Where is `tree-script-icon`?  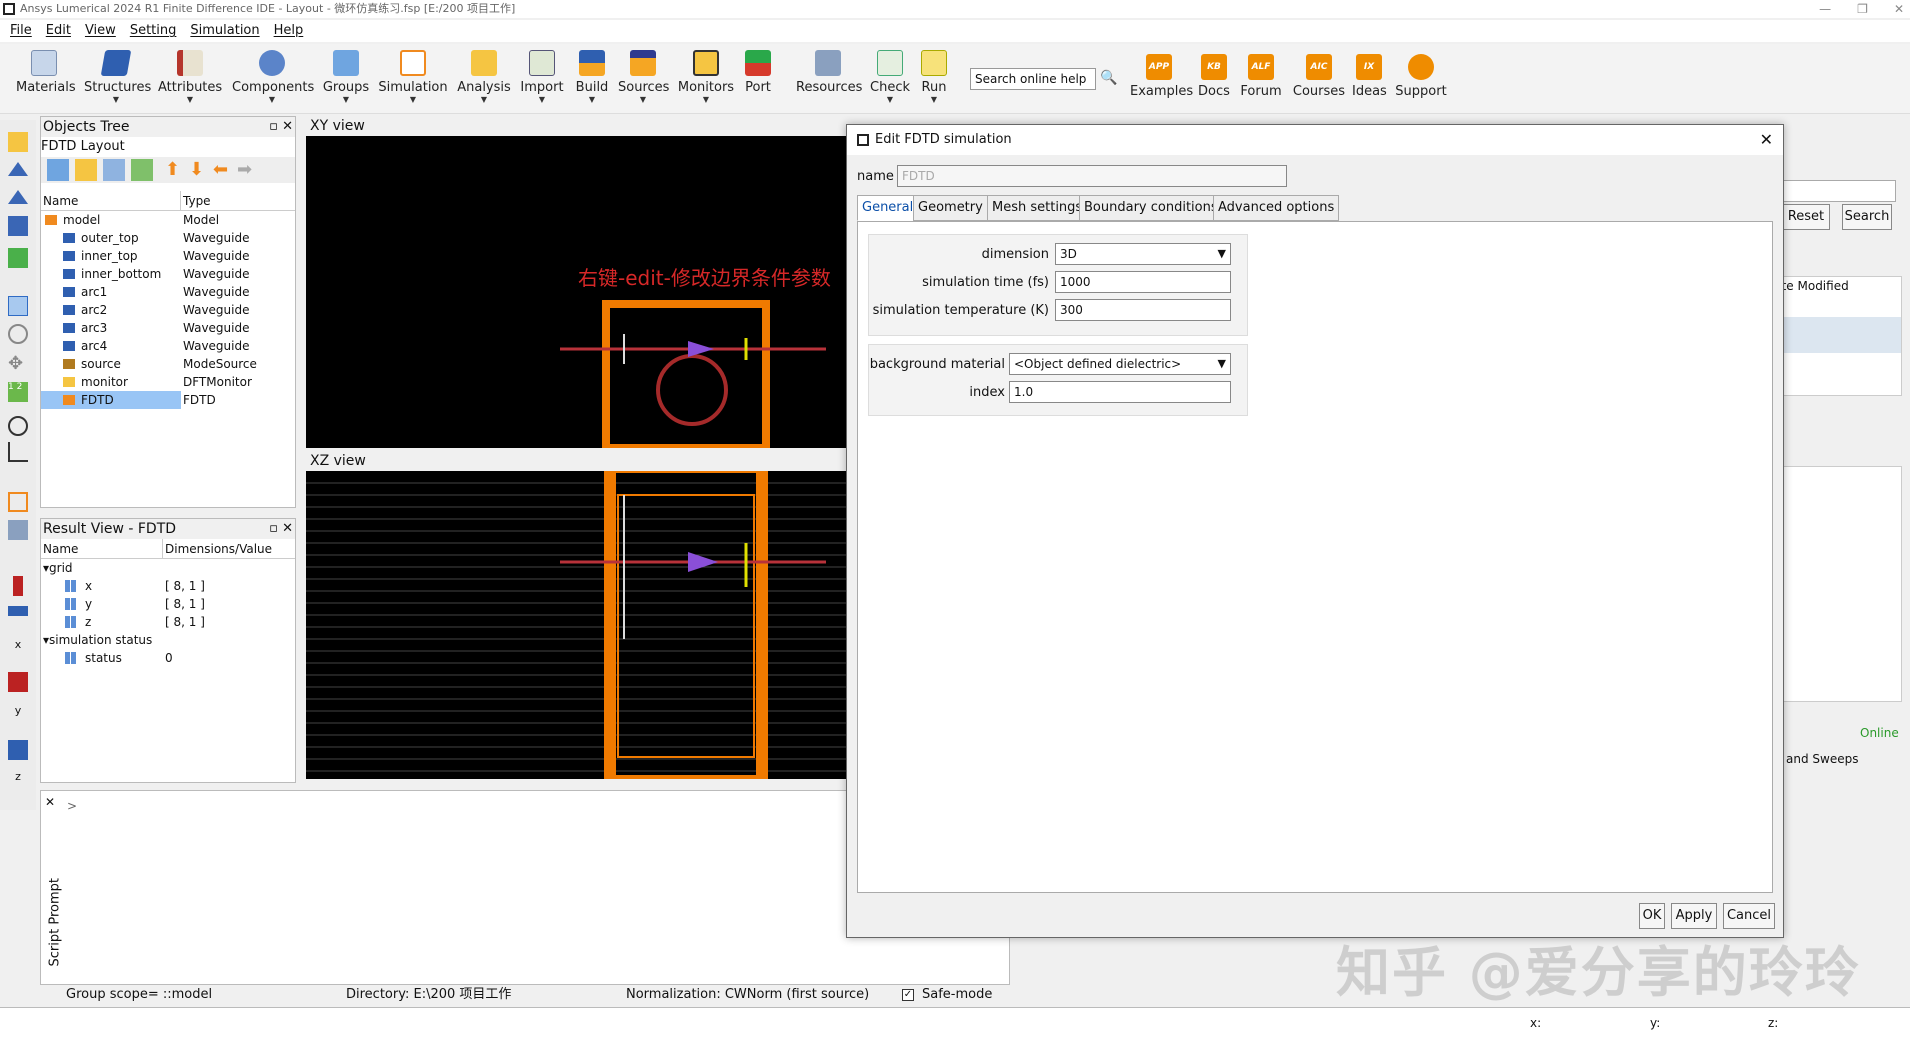
tree-script-icon is located at coordinates (142, 170).